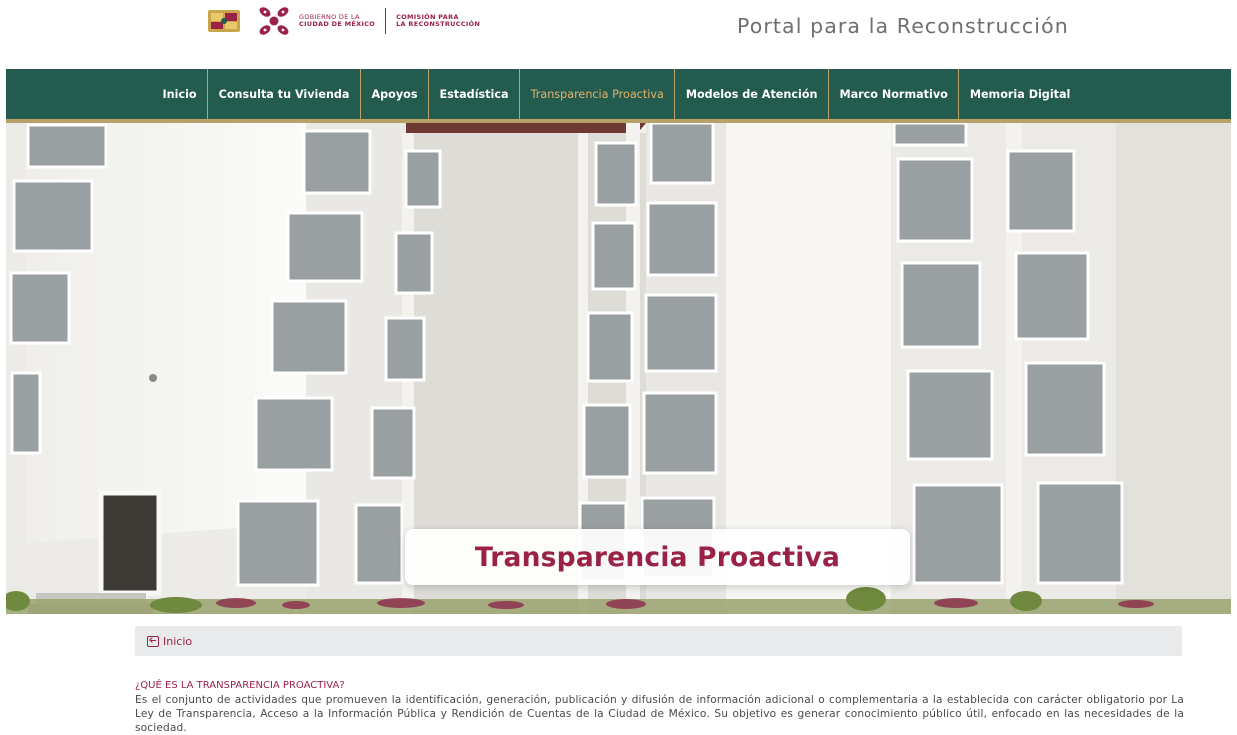 Image resolution: width=1237 pixels, height=735 pixels. Describe the element at coordinates (153, 641) in the screenshot. I see `back-arrow-icon` at that location.